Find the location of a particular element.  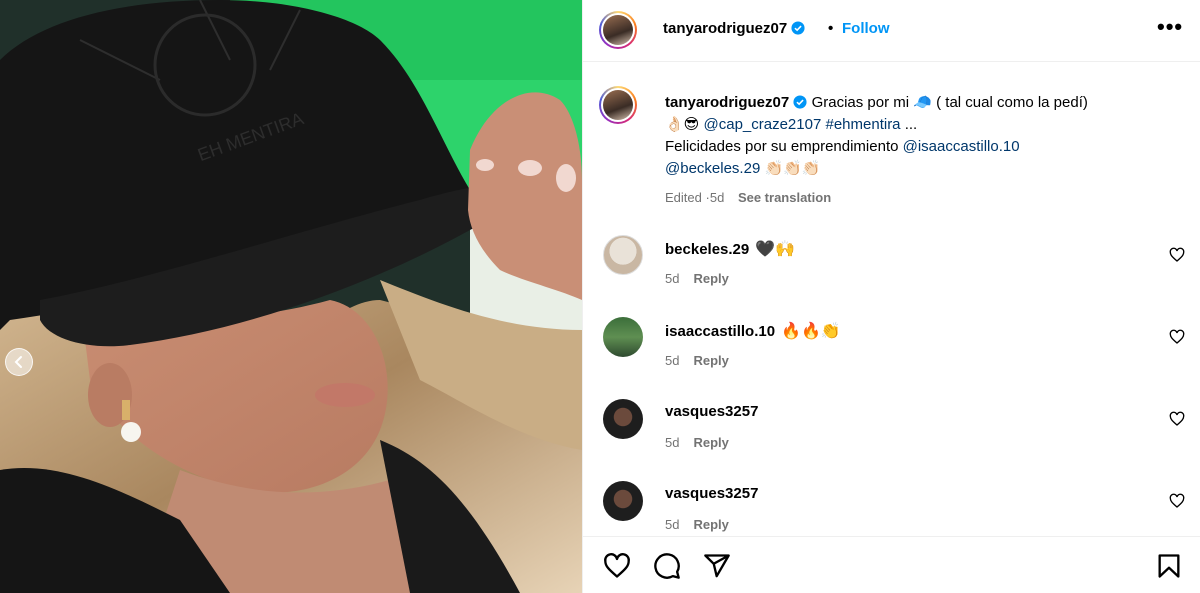

caption-emojis-b: 👏🏻👏🏻👏🏻 is located at coordinates (792, 168).